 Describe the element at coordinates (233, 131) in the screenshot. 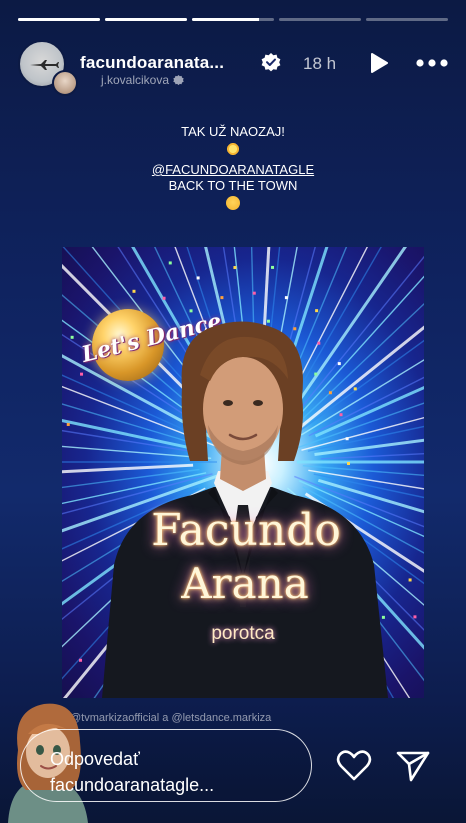

I see `caption-line: TAK UŽ NAOZAJ!` at that location.